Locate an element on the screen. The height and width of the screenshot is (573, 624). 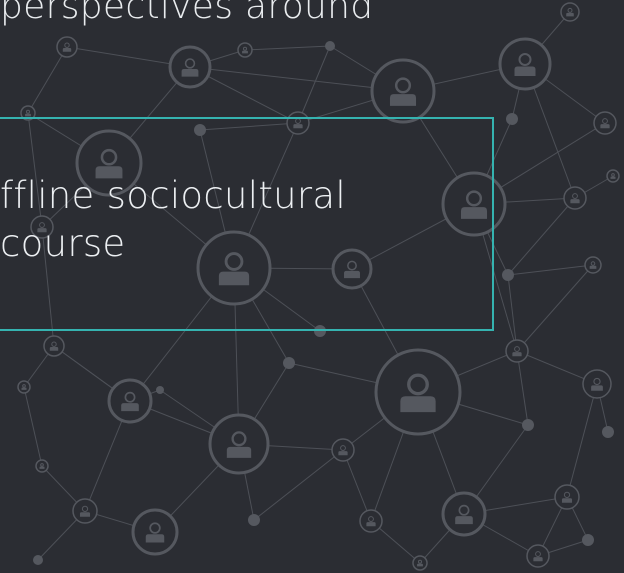
highlight-box-line-2: course is located at coordinates (63, 243).